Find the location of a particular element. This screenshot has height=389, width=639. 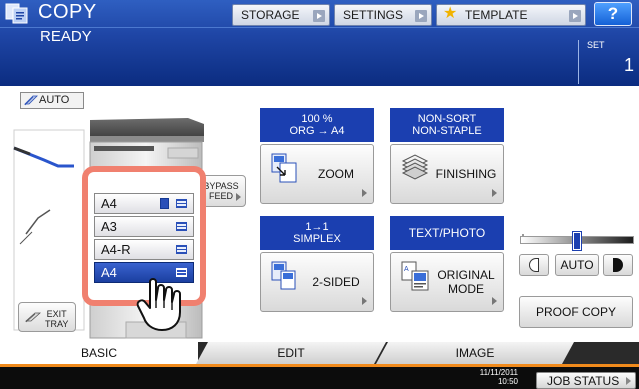

job-status-label: JOB STATUS is located at coordinates (583, 381).